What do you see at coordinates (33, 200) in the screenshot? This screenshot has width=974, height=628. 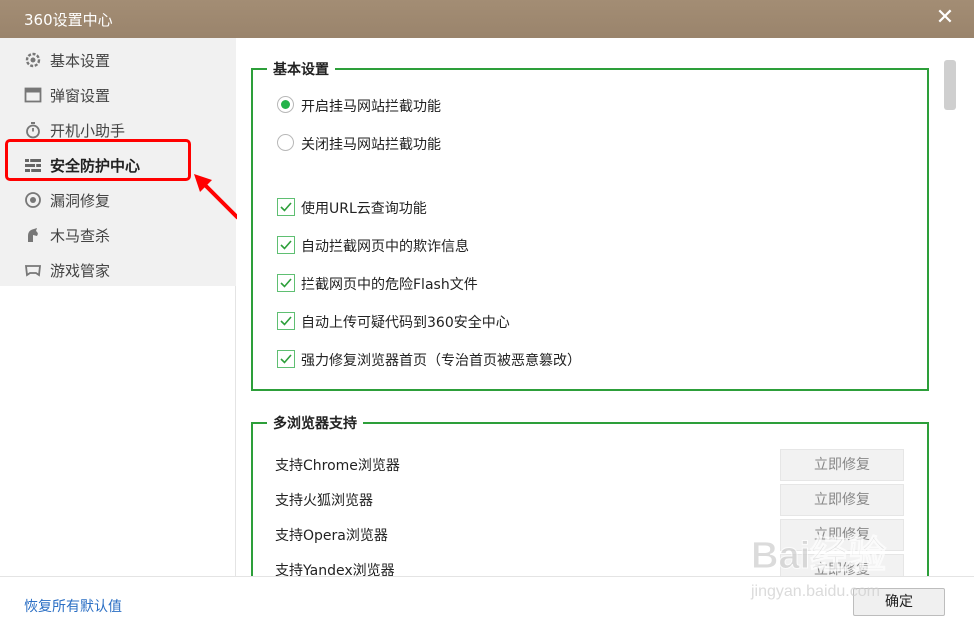 I see `patch-icon` at bounding box center [33, 200].